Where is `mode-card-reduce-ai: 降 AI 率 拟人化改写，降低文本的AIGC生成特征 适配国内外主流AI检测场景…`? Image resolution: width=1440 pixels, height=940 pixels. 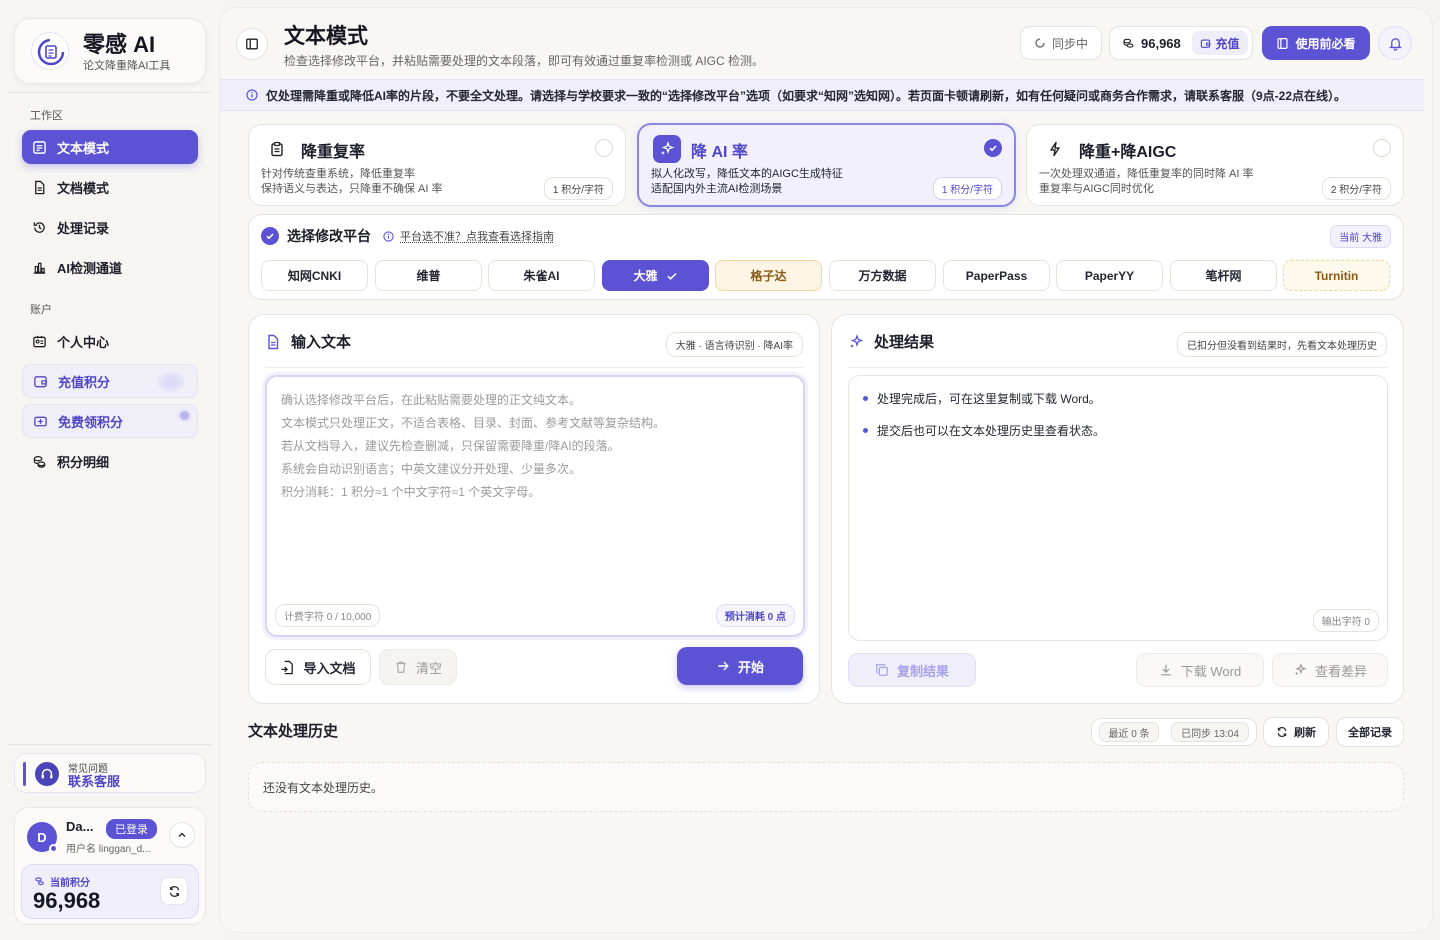 mode-card-reduce-ai: 降 AI 率 拟人化改写，降低文本的AIGC生成特征 适配国内外主流AI检测场景… is located at coordinates (826, 165).